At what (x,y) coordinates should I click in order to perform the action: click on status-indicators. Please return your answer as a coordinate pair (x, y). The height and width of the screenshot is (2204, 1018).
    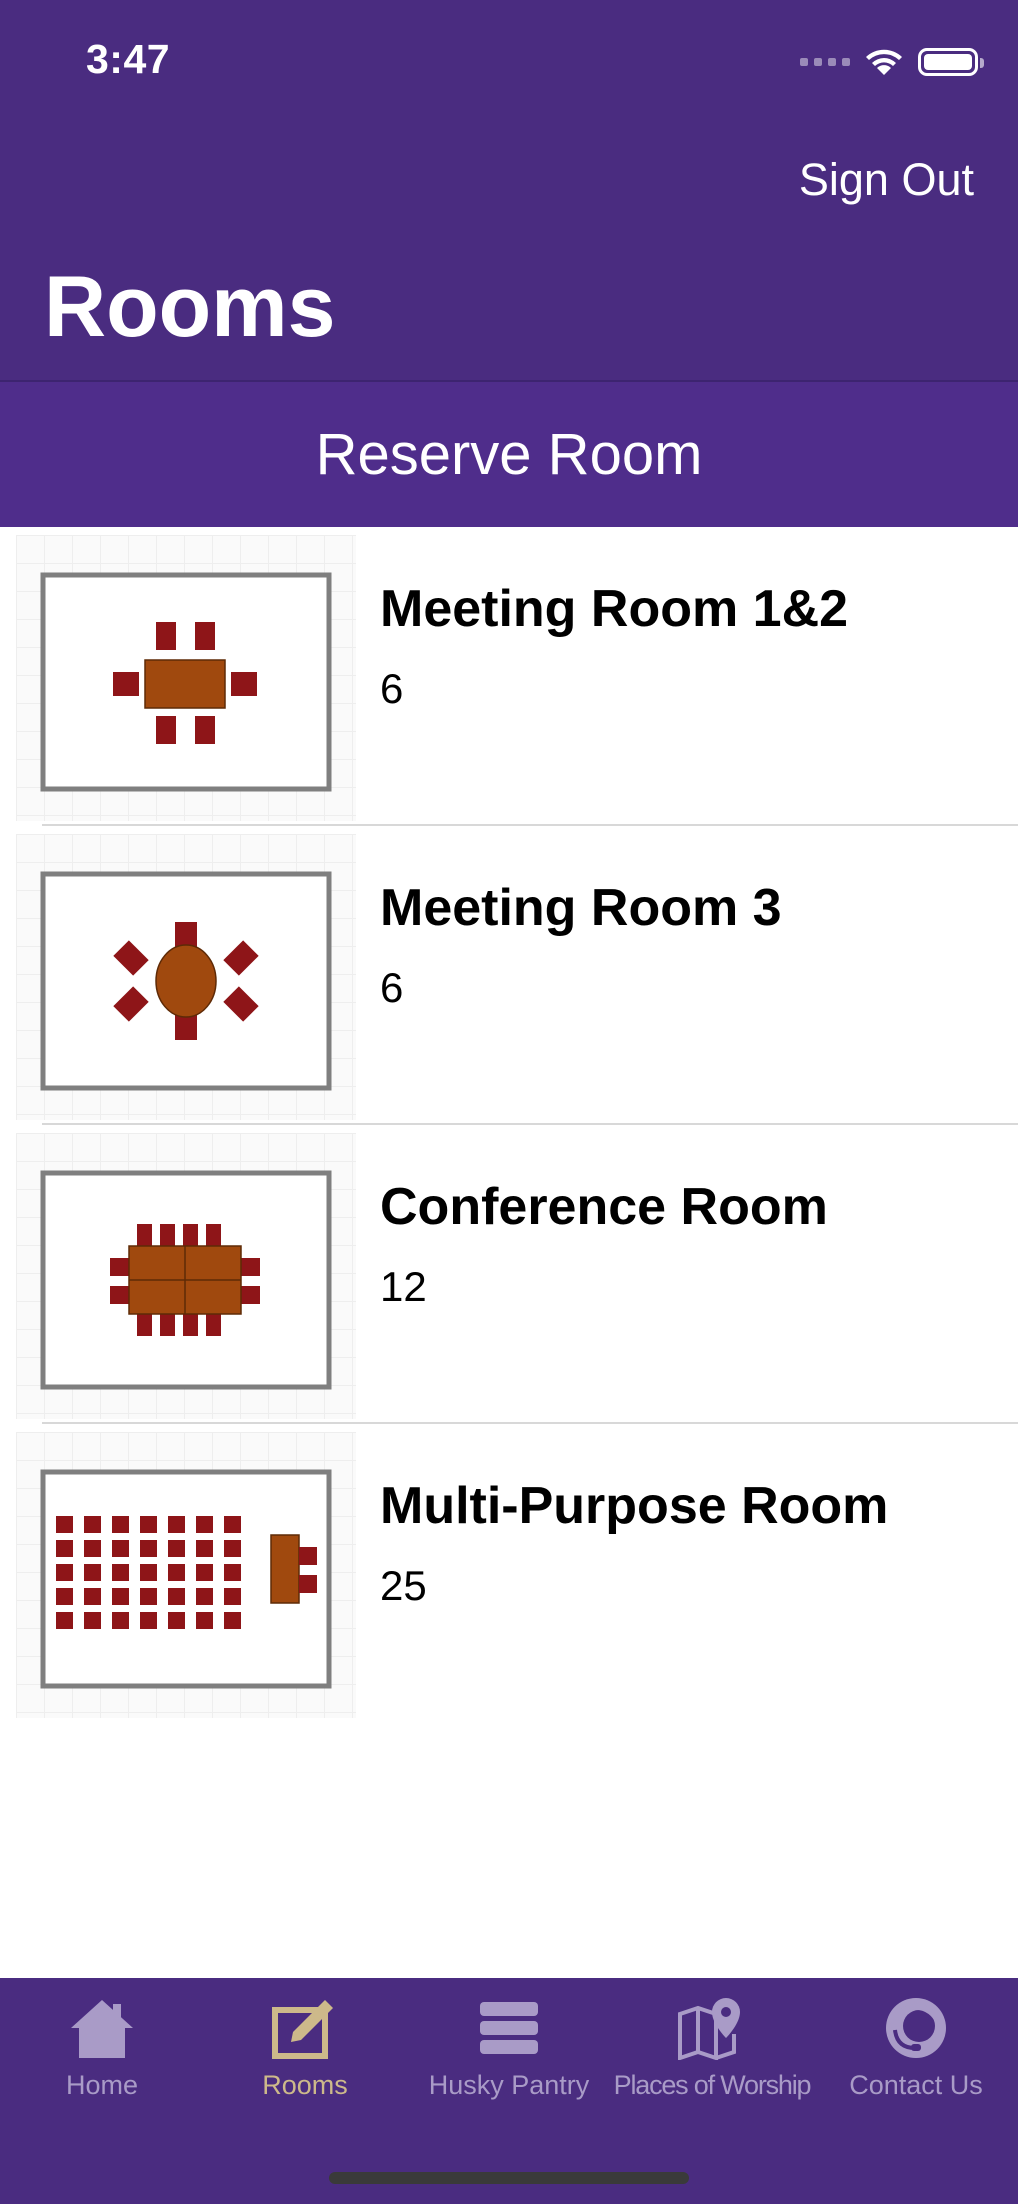
    Looking at the image, I should click on (892, 62).